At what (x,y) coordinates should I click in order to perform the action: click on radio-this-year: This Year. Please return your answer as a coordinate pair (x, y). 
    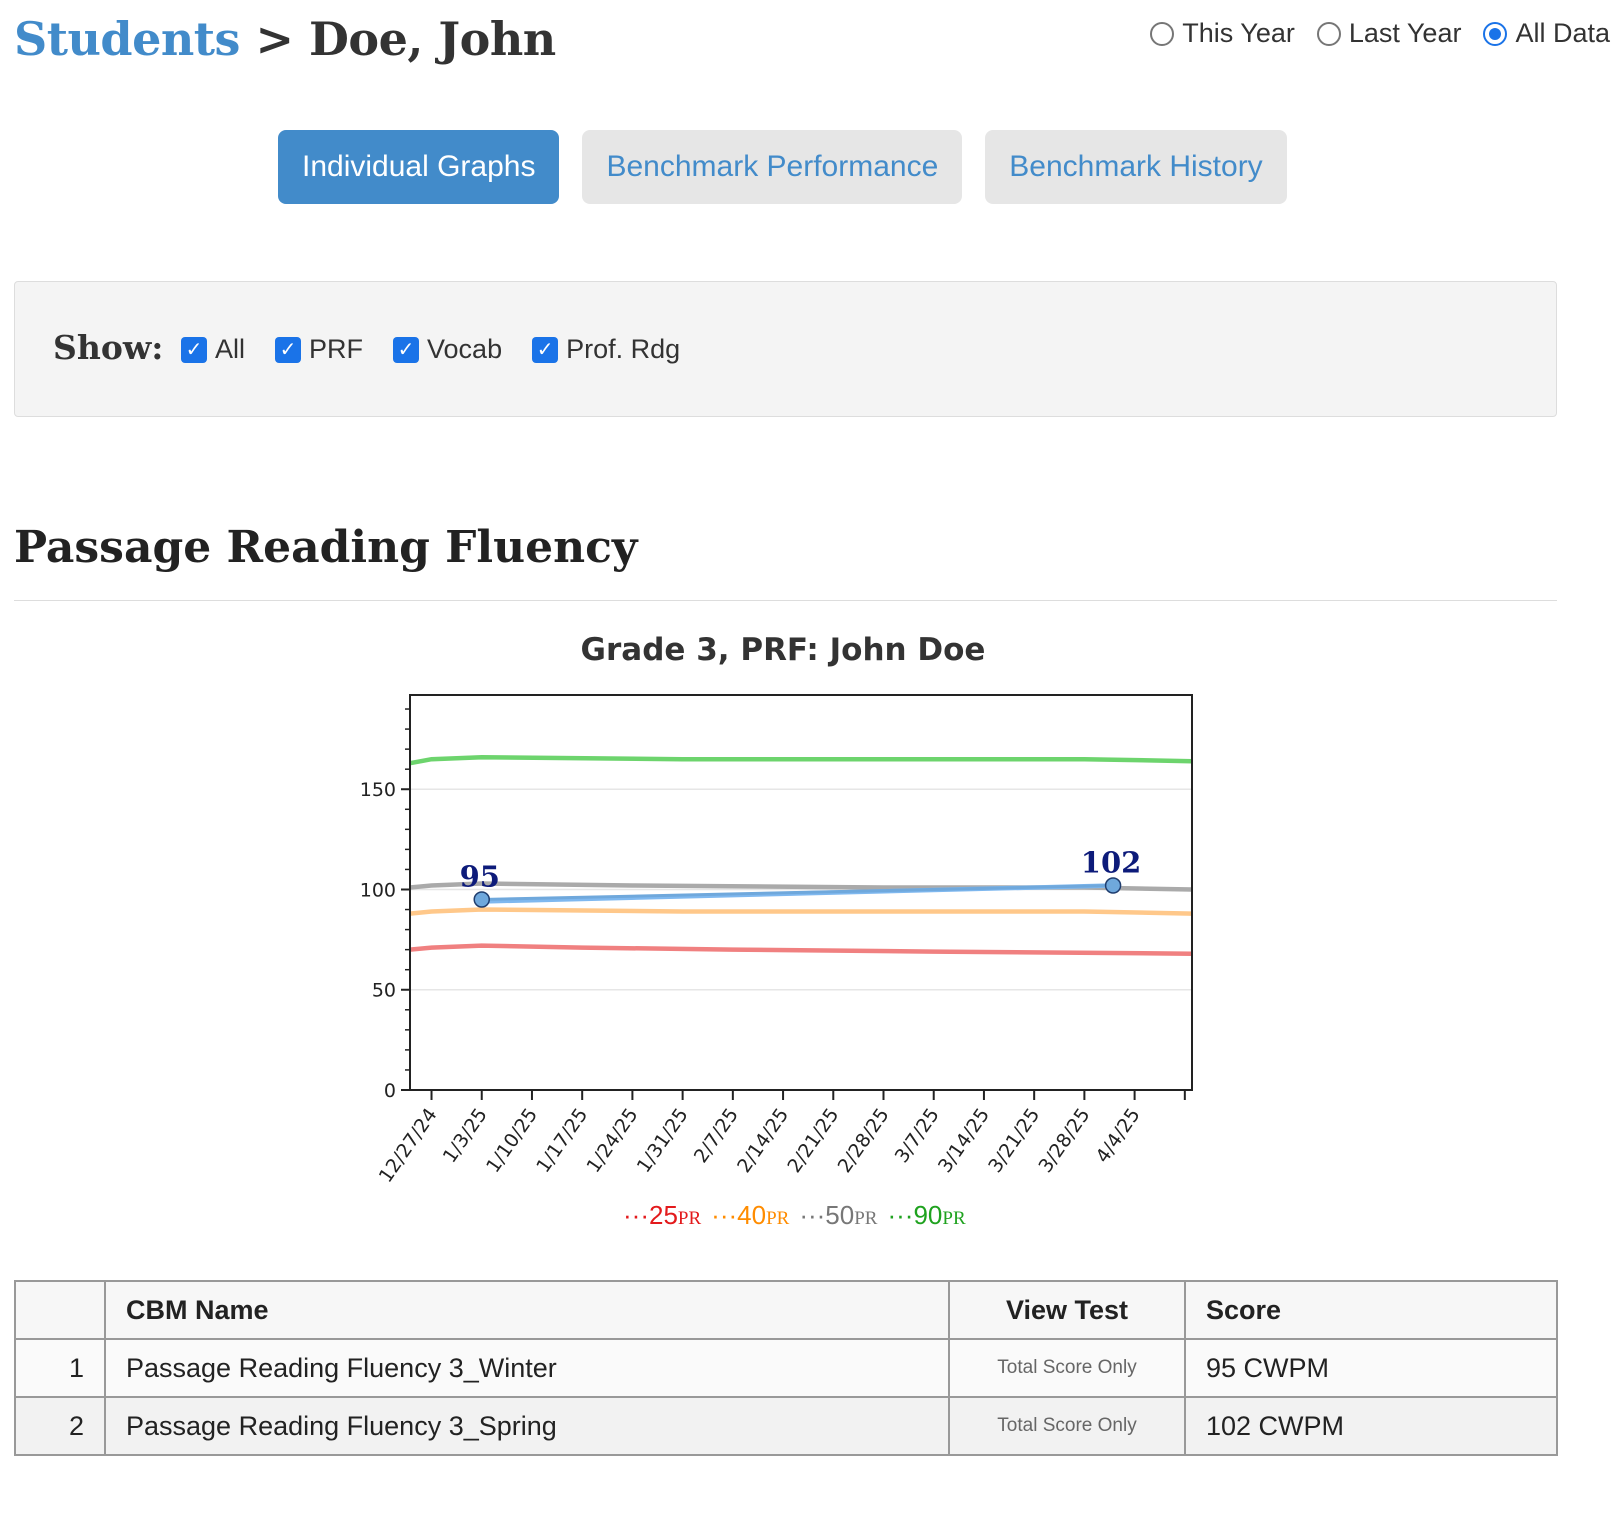
    Looking at the image, I should click on (1222, 33).